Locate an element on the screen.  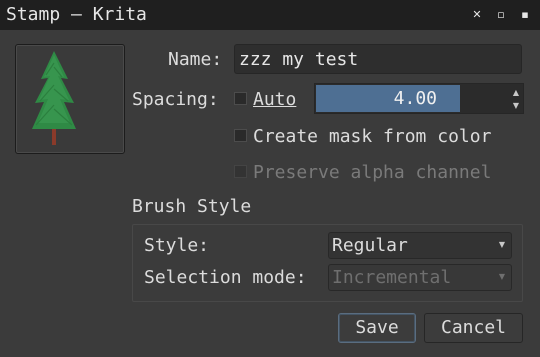
selection-mode-dropdown-value: Incremental is located at coordinates (392, 277).